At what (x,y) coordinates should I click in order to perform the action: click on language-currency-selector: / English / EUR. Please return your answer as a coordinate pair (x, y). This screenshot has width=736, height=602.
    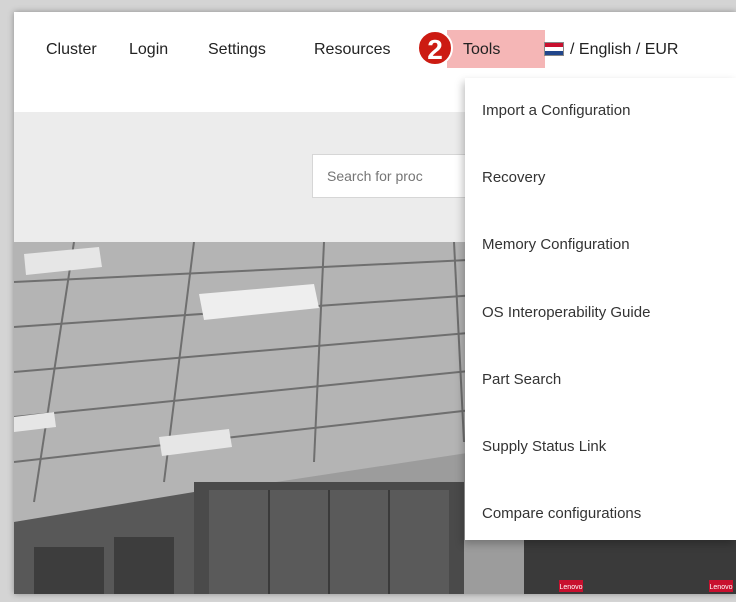
    Looking at the image, I should click on (624, 50).